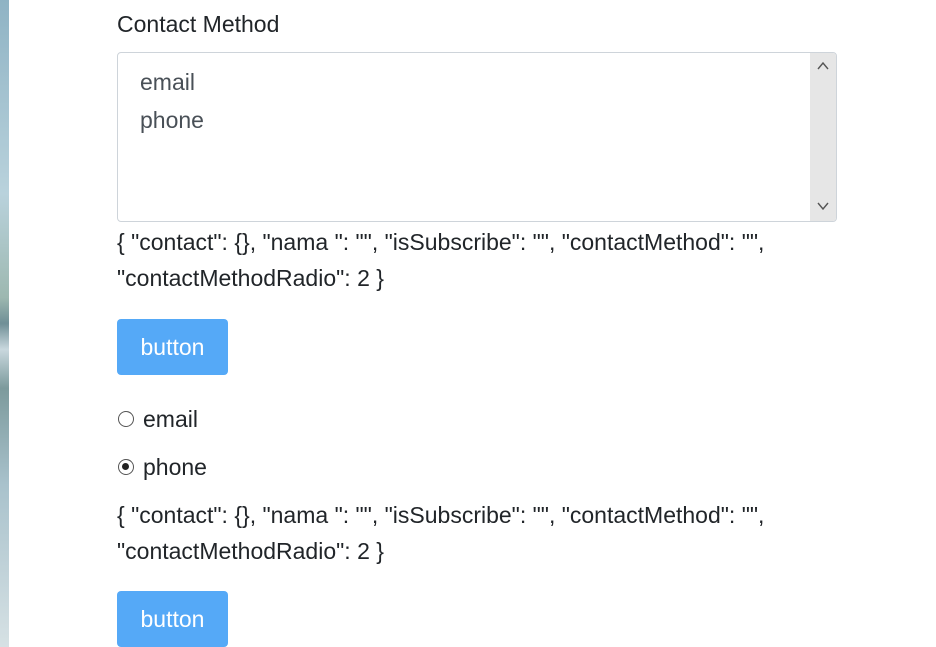 Image resolution: width=936 pixels, height=647 pixels. What do you see at coordinates (823, 206) in the screenshot?
I see `chevron-down-icon` at bounding box center [823, 206].